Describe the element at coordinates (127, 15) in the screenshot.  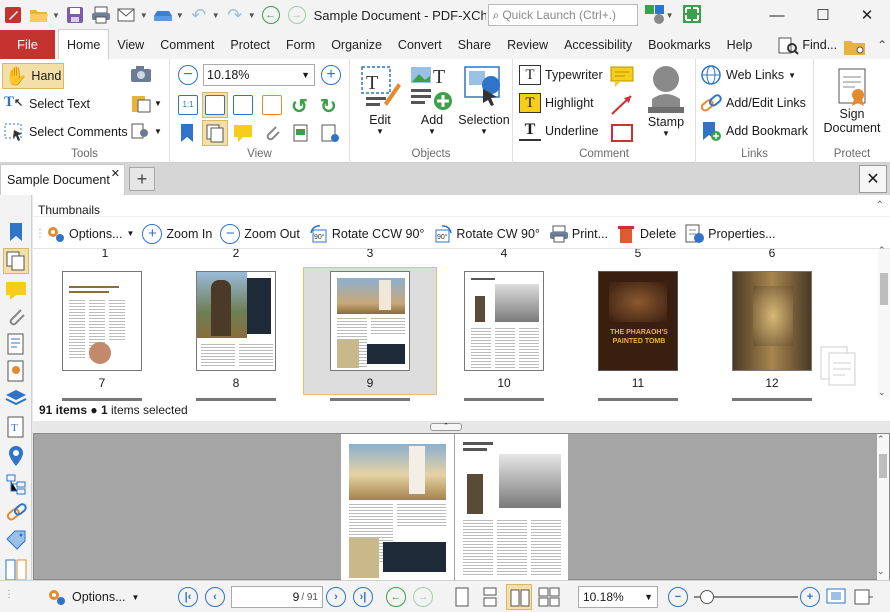
I see `email-icon` at that location.